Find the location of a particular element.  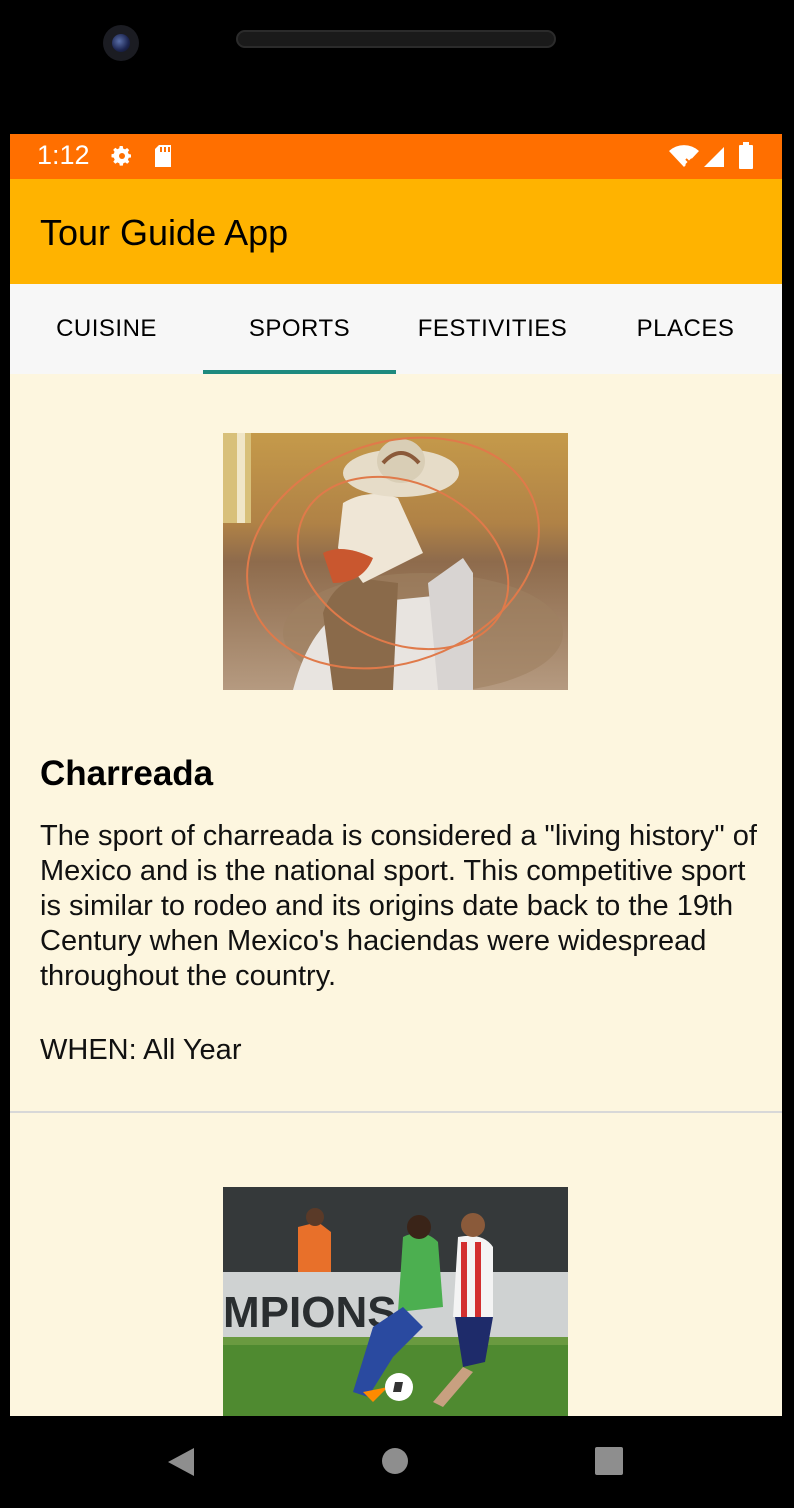

soccer-banner-text: MPIONS is located at coordinates (310, 1312).